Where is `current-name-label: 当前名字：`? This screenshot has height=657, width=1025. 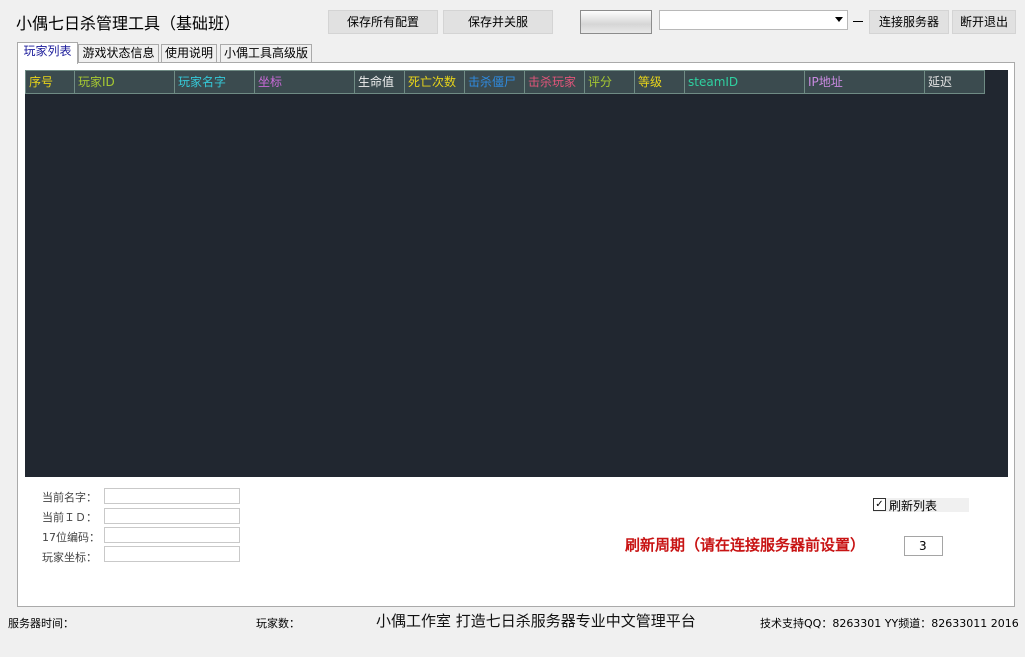
current-name-label: 当前名字： is located at coordinates (69, 497).